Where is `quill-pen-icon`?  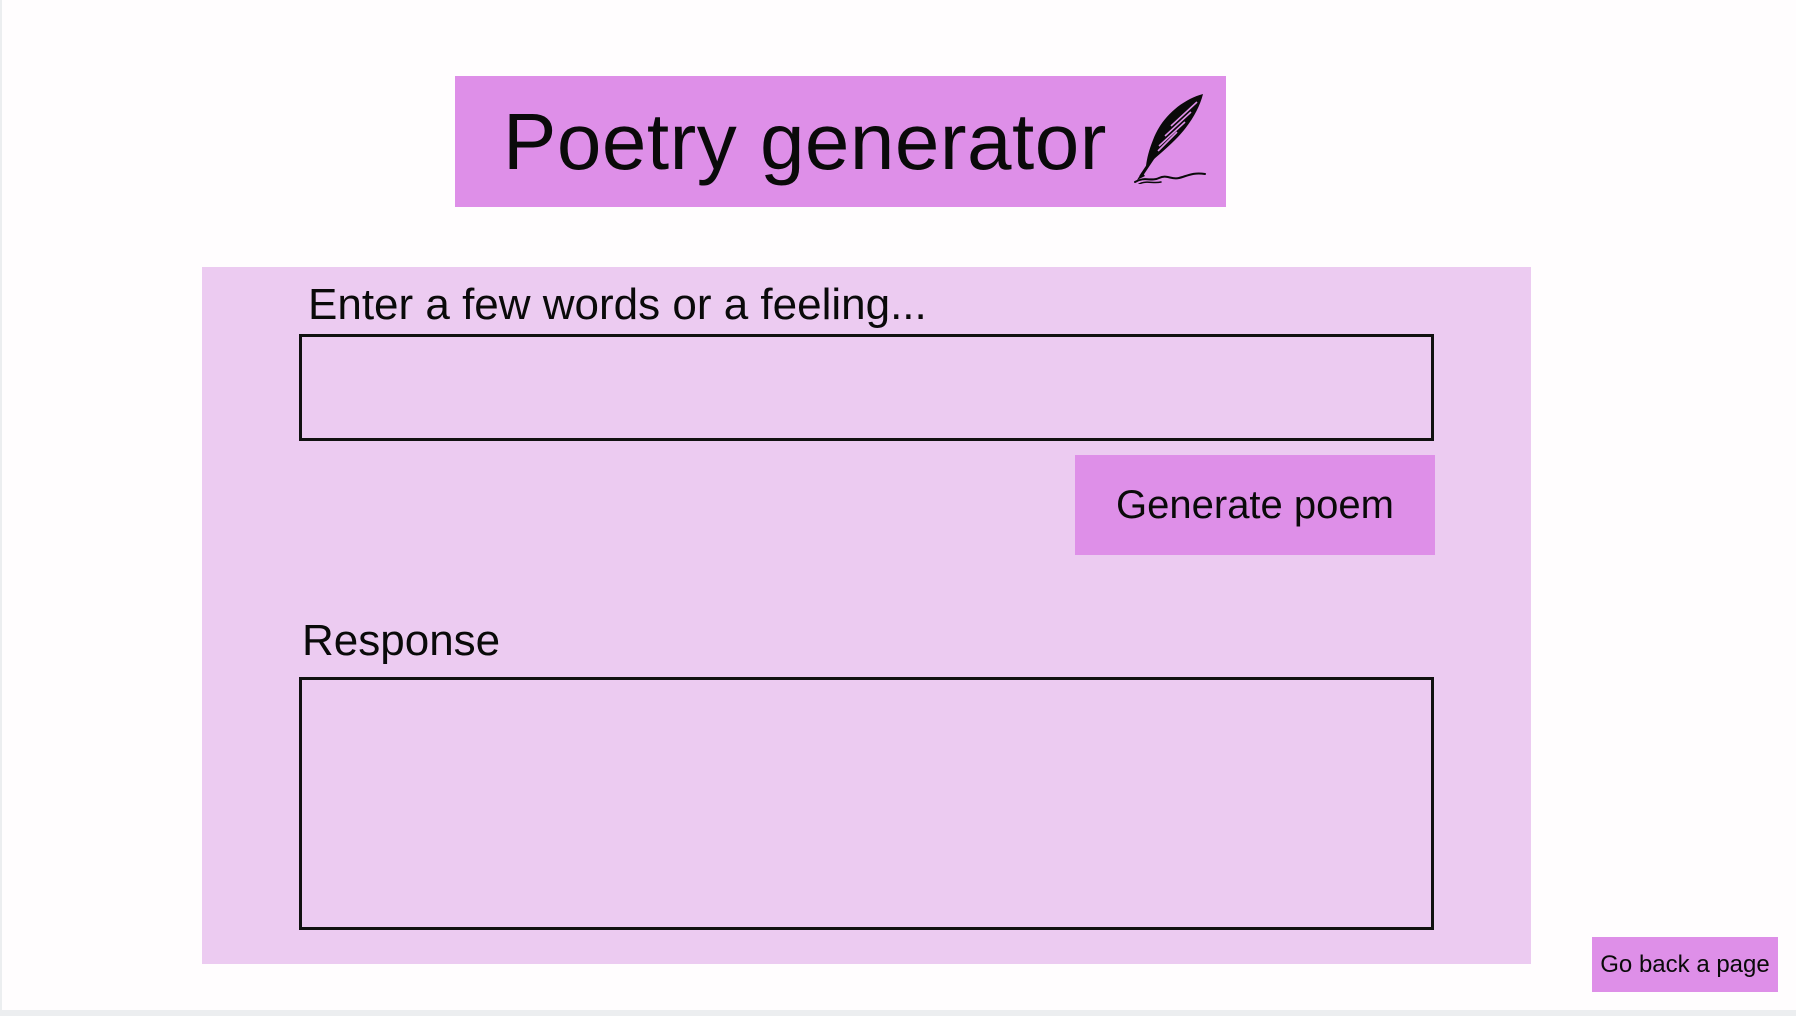
quill-pen-icon is located at coordinates (1171, 138).